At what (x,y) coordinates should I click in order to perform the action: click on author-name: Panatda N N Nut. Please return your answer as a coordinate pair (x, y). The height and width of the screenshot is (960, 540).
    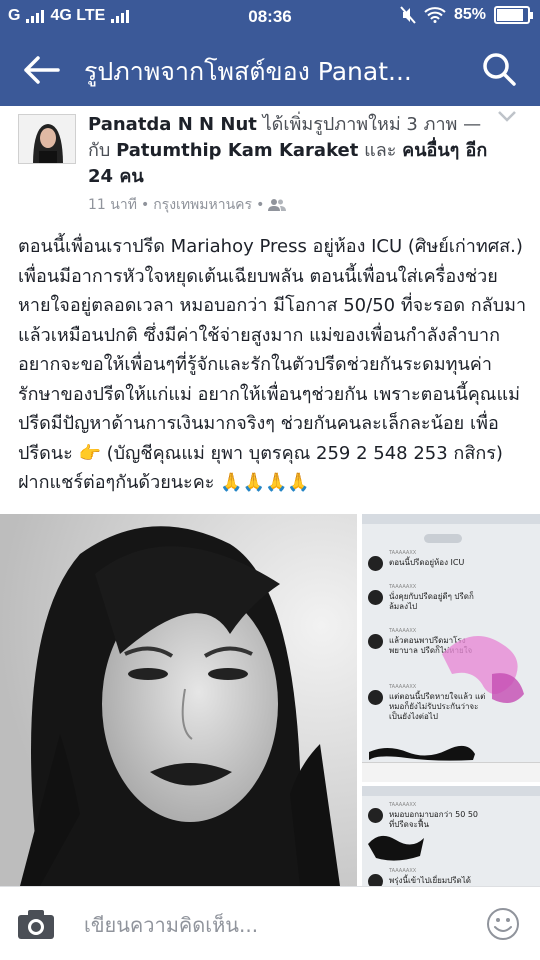
    Looking at the image, I should click on (172, 124).